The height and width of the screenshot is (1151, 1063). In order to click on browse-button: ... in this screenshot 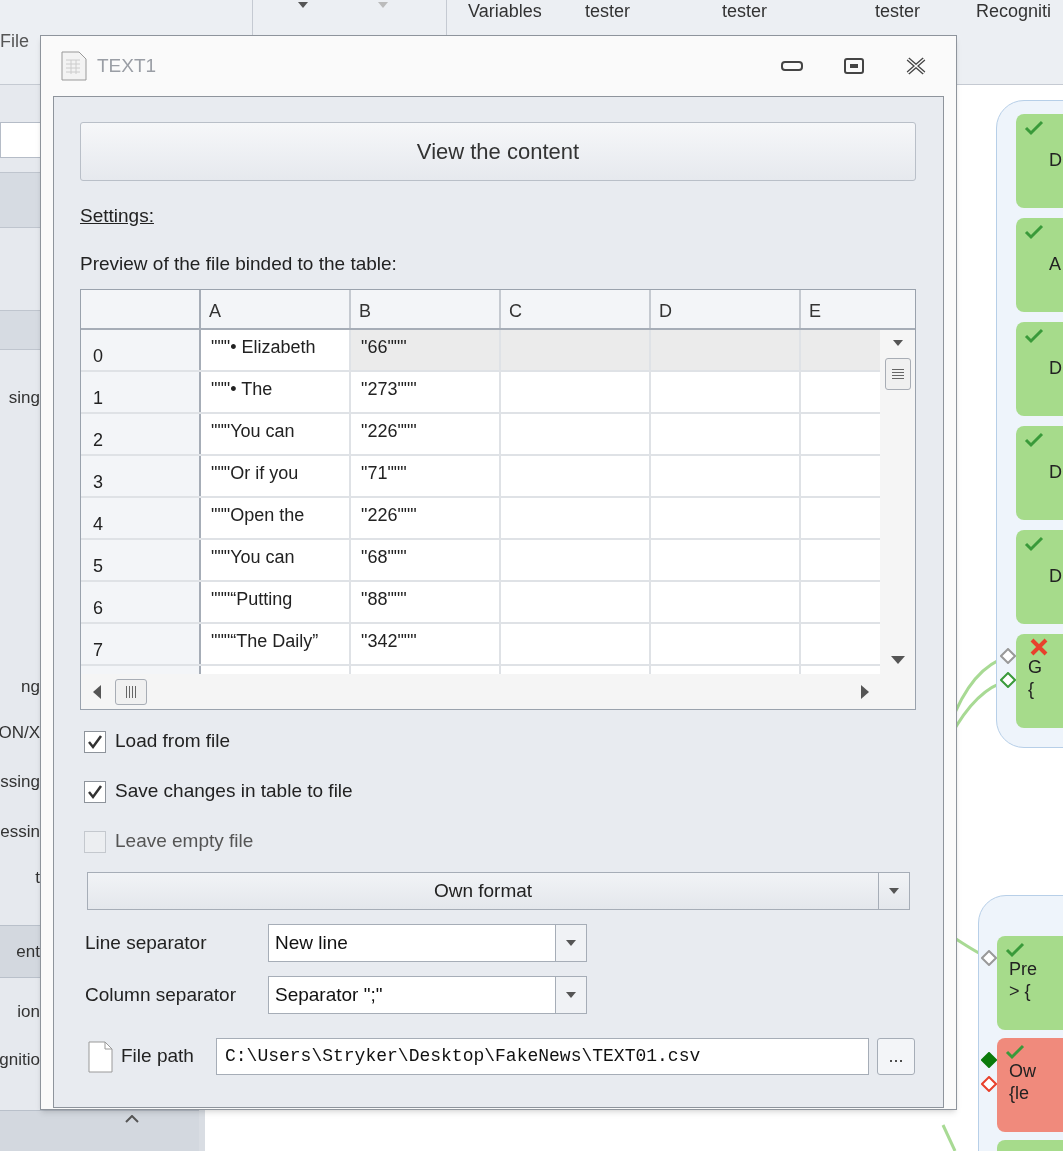, I will do `click(896, 1056)`.